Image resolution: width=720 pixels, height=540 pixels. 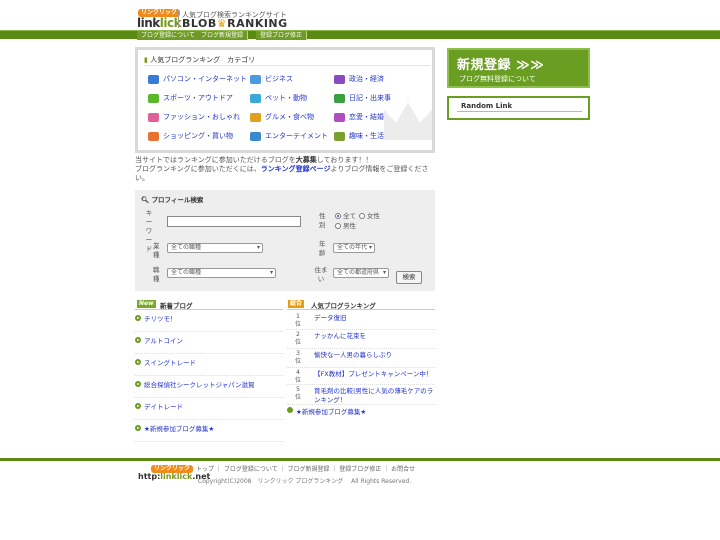 What do you see at coordinates (287, 65) in the screenshot?
I see `category-title-divider` at bounding box center [287, 65].